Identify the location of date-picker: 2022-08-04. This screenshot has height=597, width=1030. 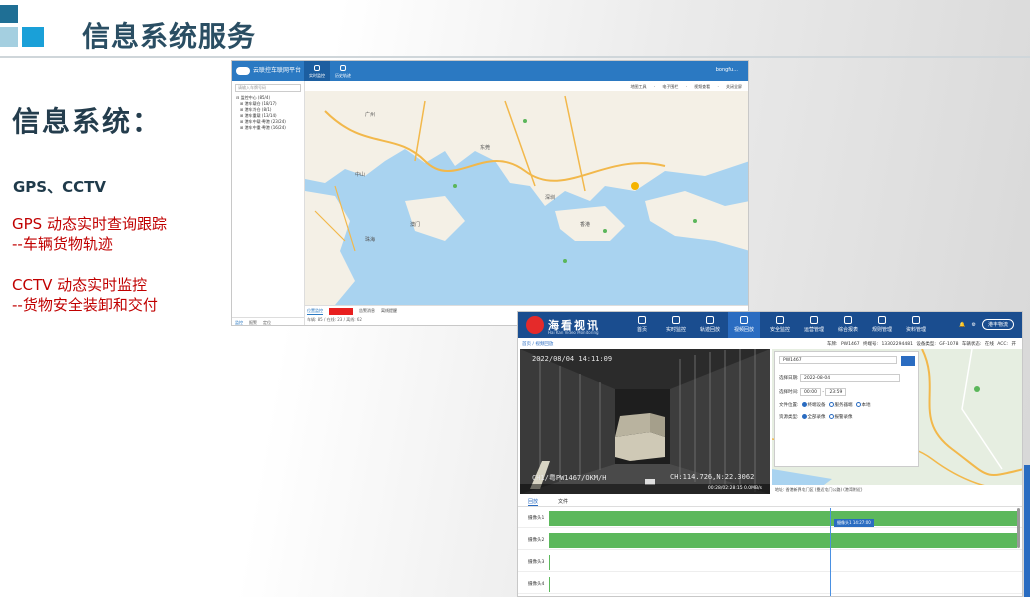
(849, 378).